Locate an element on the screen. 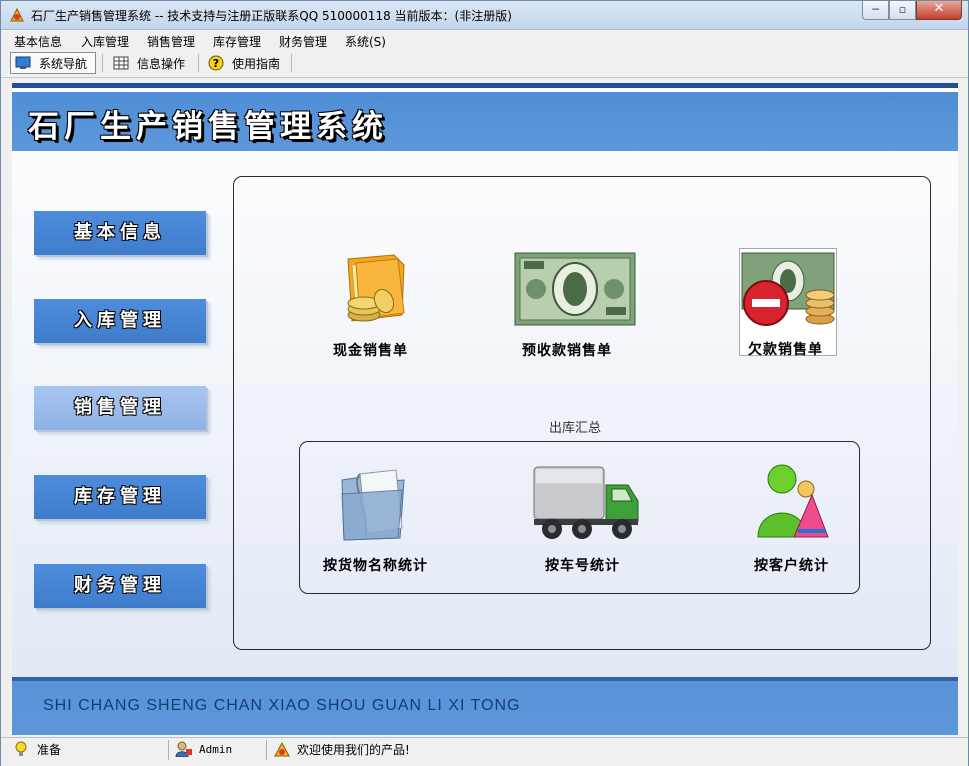 The height and width of the screenshot is (766, 969). nav-sales: 销售管理 is located at coordinates (120, 408).